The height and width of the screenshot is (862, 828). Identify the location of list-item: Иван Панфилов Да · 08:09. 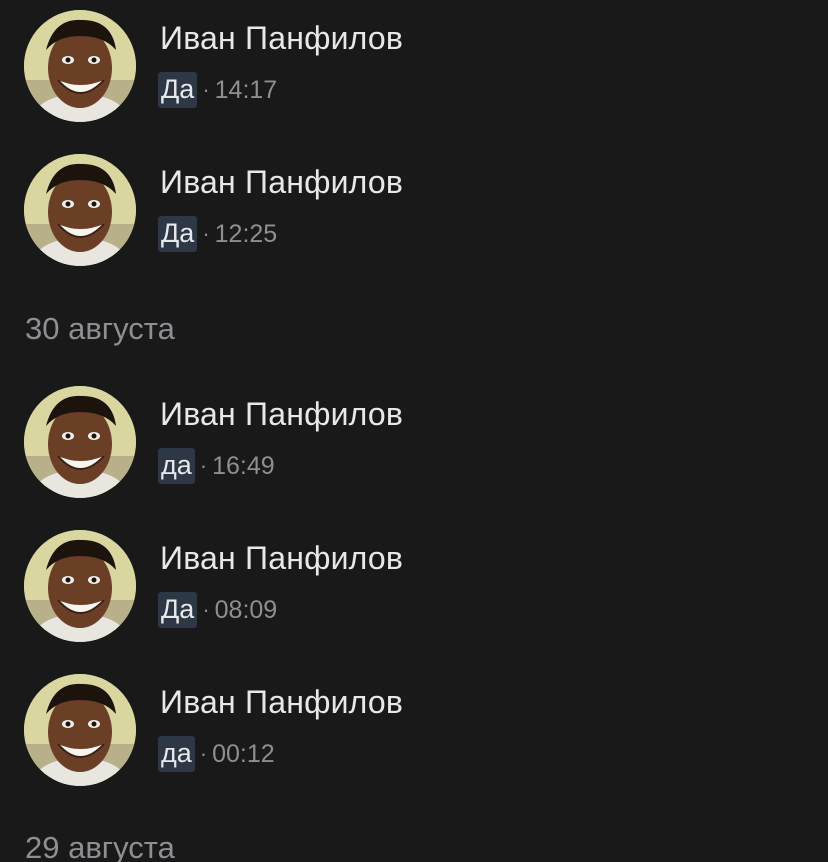
(414, 594).